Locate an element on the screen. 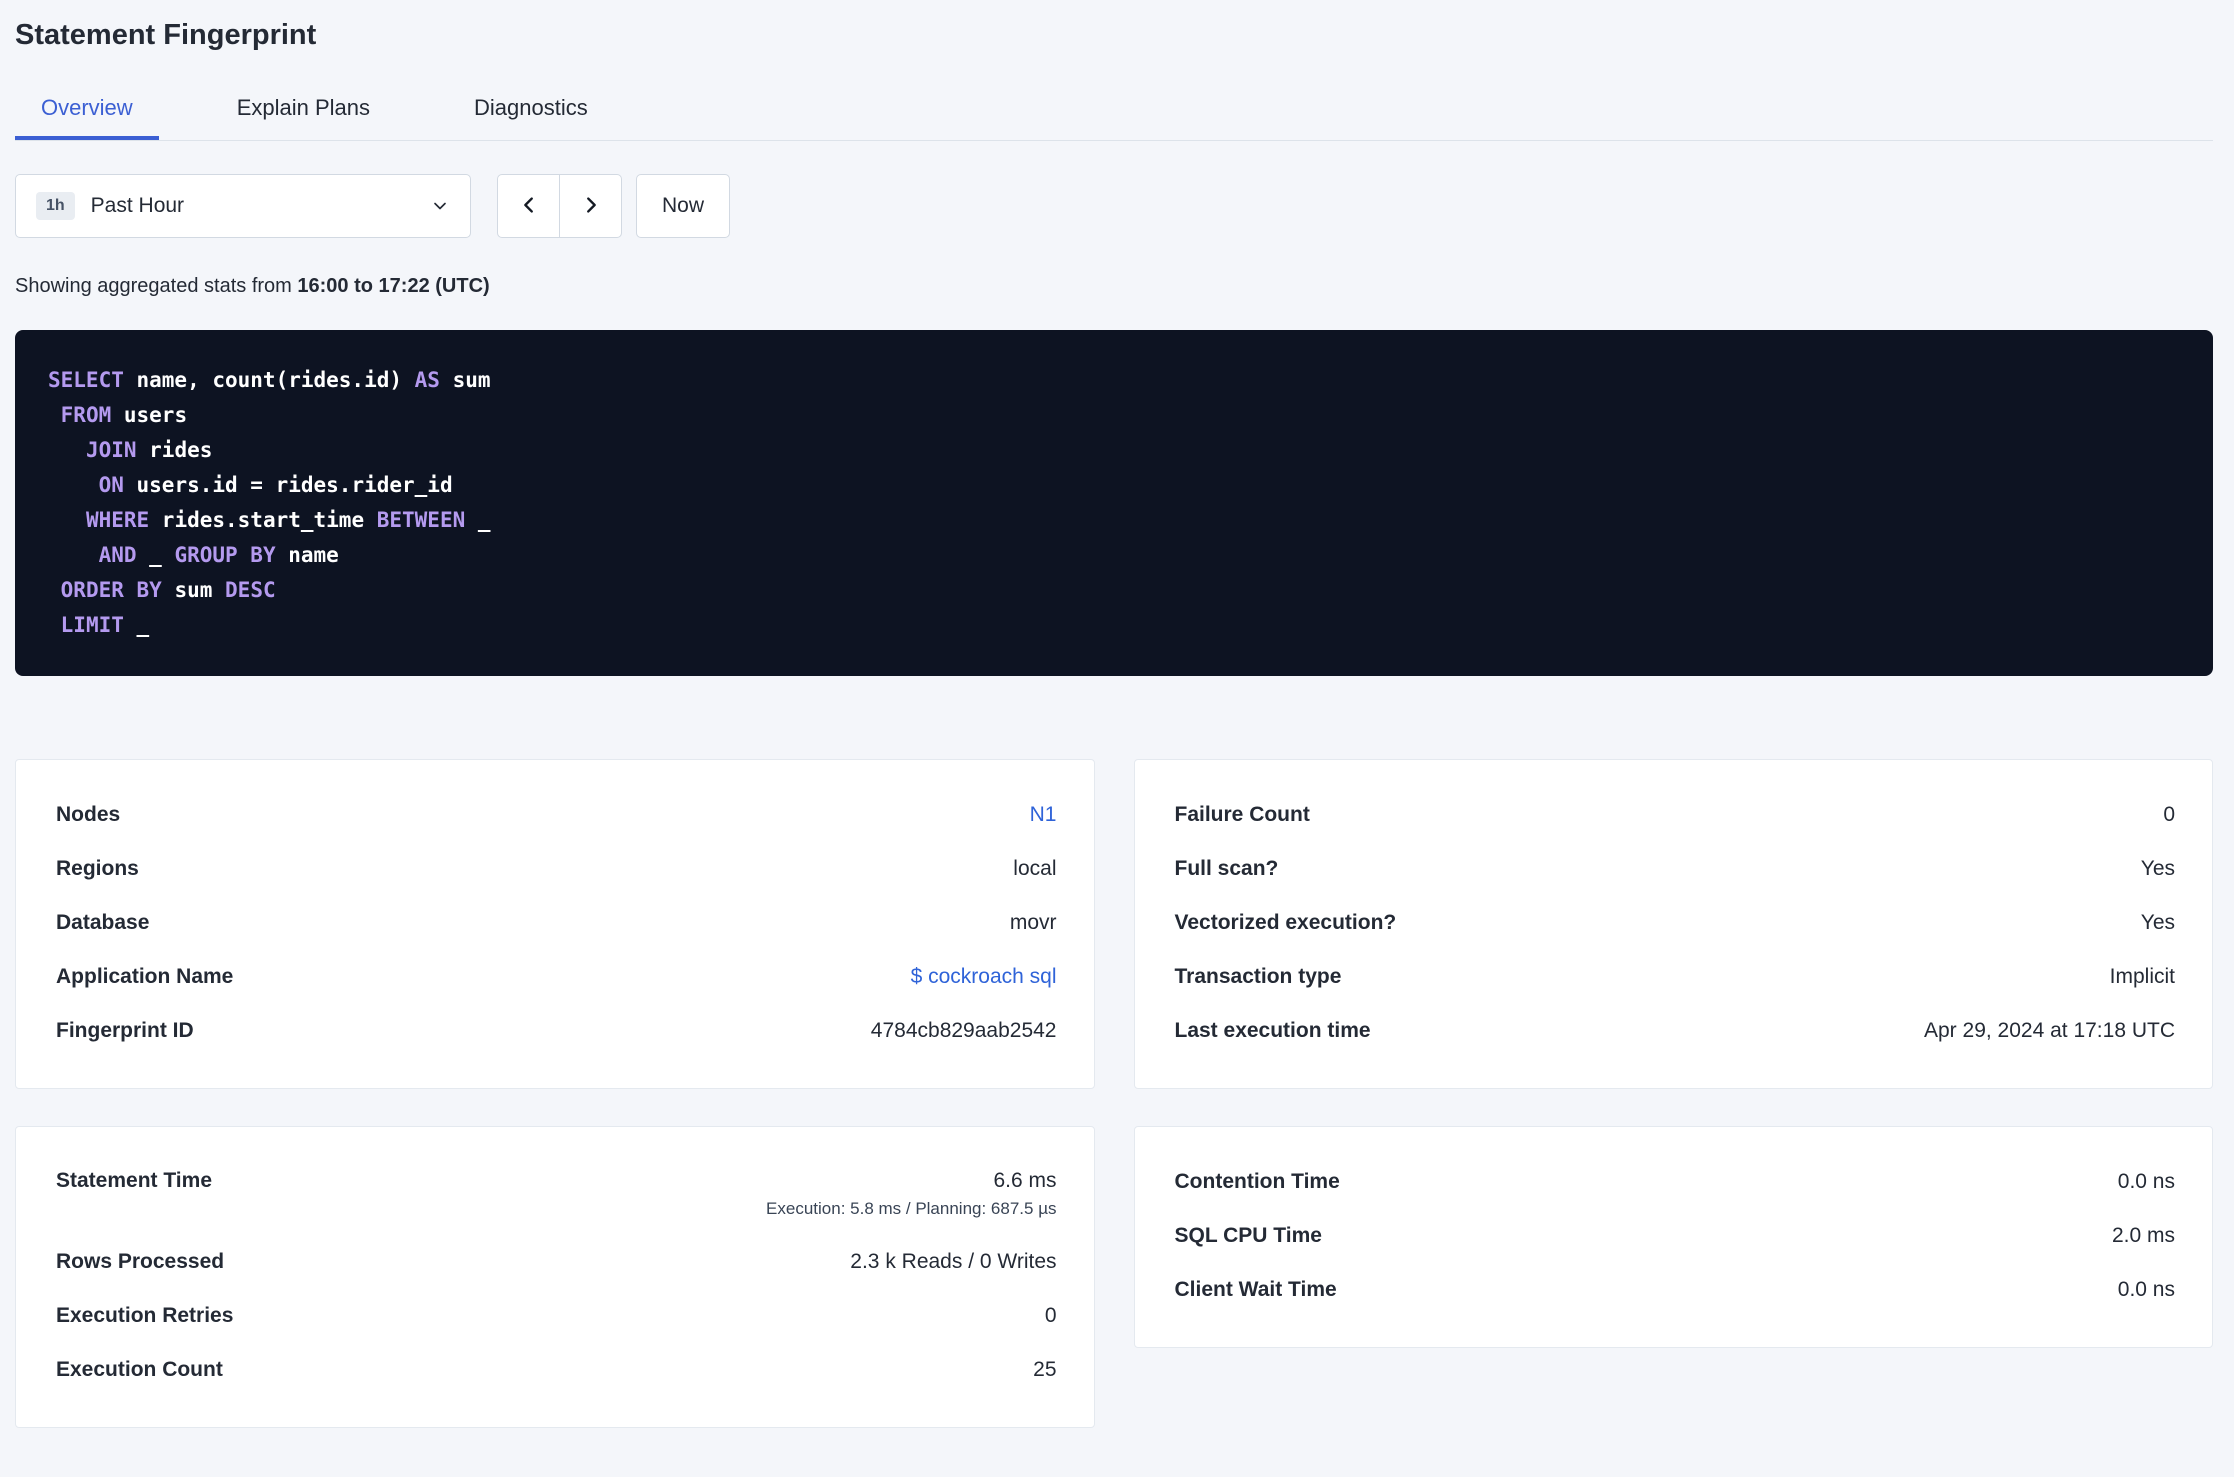  application-name-link: $ cockroach sql is located at coordinates (984, 977).